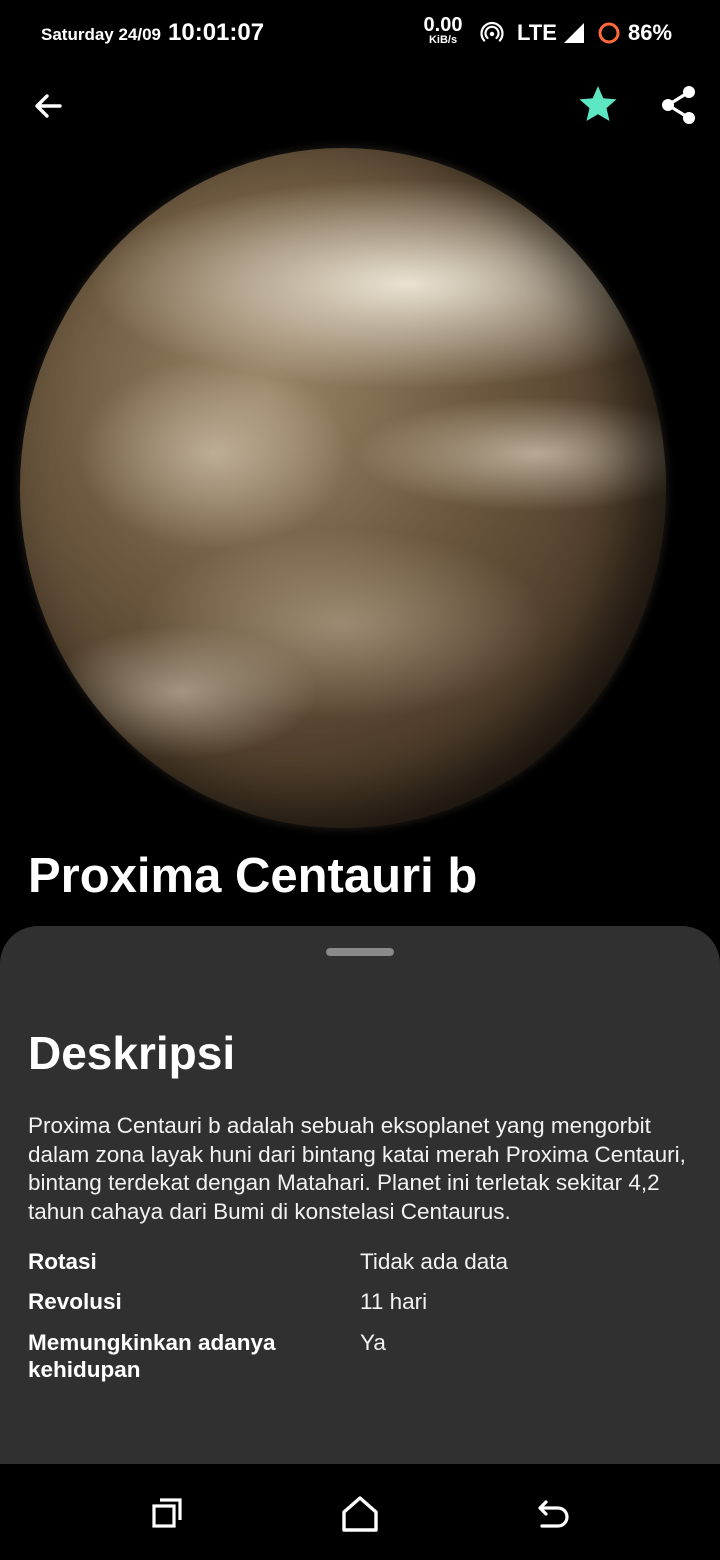 This screenshot has height=1560, width=720. What do you see at coordinates (132, 1053) in the screenshot?
I see `section-title: Deskripsi` at bounding box center [132, 1053].